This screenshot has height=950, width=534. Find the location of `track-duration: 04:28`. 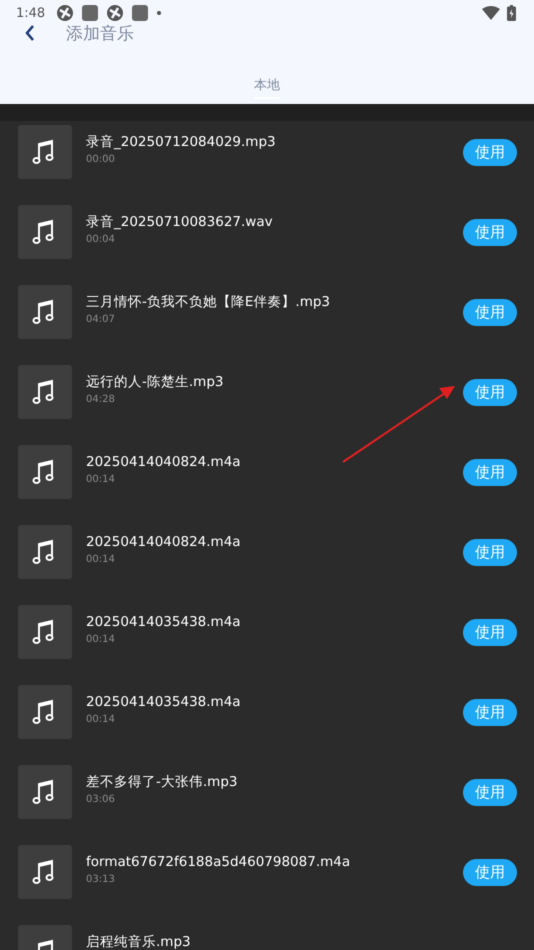

track-duration: 04:28 is located at coordinates (101, 399).